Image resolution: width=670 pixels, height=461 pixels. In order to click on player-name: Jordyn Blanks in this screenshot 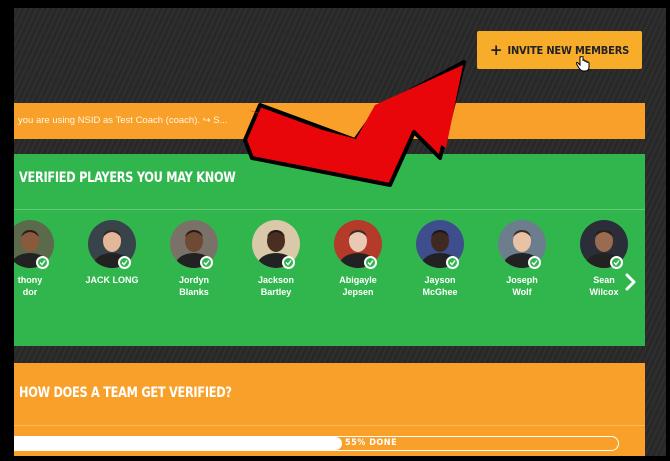, I will do `click(194, 286)`.